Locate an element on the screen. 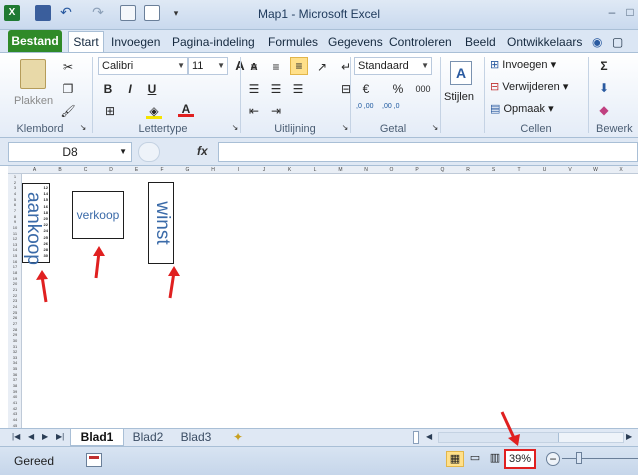 The image size is (638, 475). text-orientation-icon: ↗ is located at coordinates (322, 67).